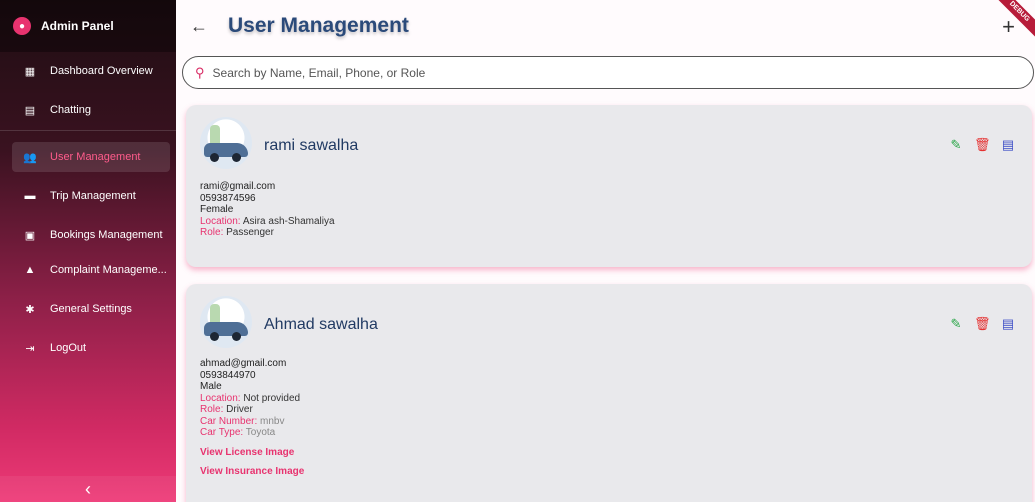 This screenshot has height=502, width=1035. I want to click on user-email: ahmad@gmail.com, so click(243, 363).